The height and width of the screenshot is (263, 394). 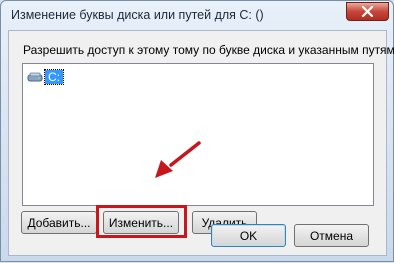 I want to click on ok-button: OK, so click(x=248, y=235).